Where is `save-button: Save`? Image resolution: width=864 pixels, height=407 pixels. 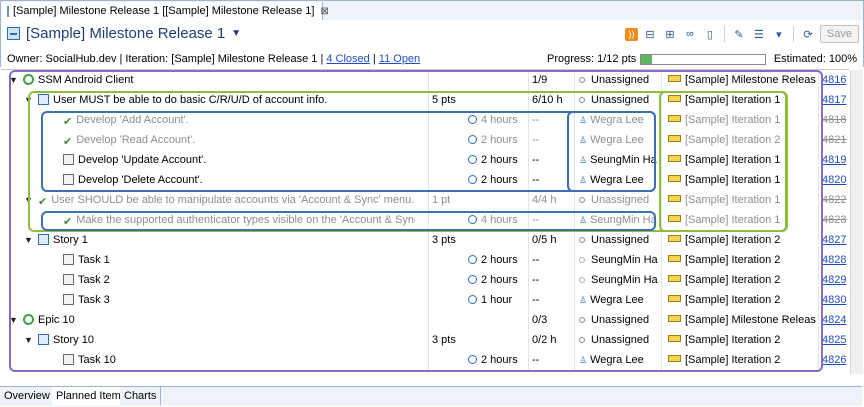
save-button: Save is located at coordinates (839, 34).